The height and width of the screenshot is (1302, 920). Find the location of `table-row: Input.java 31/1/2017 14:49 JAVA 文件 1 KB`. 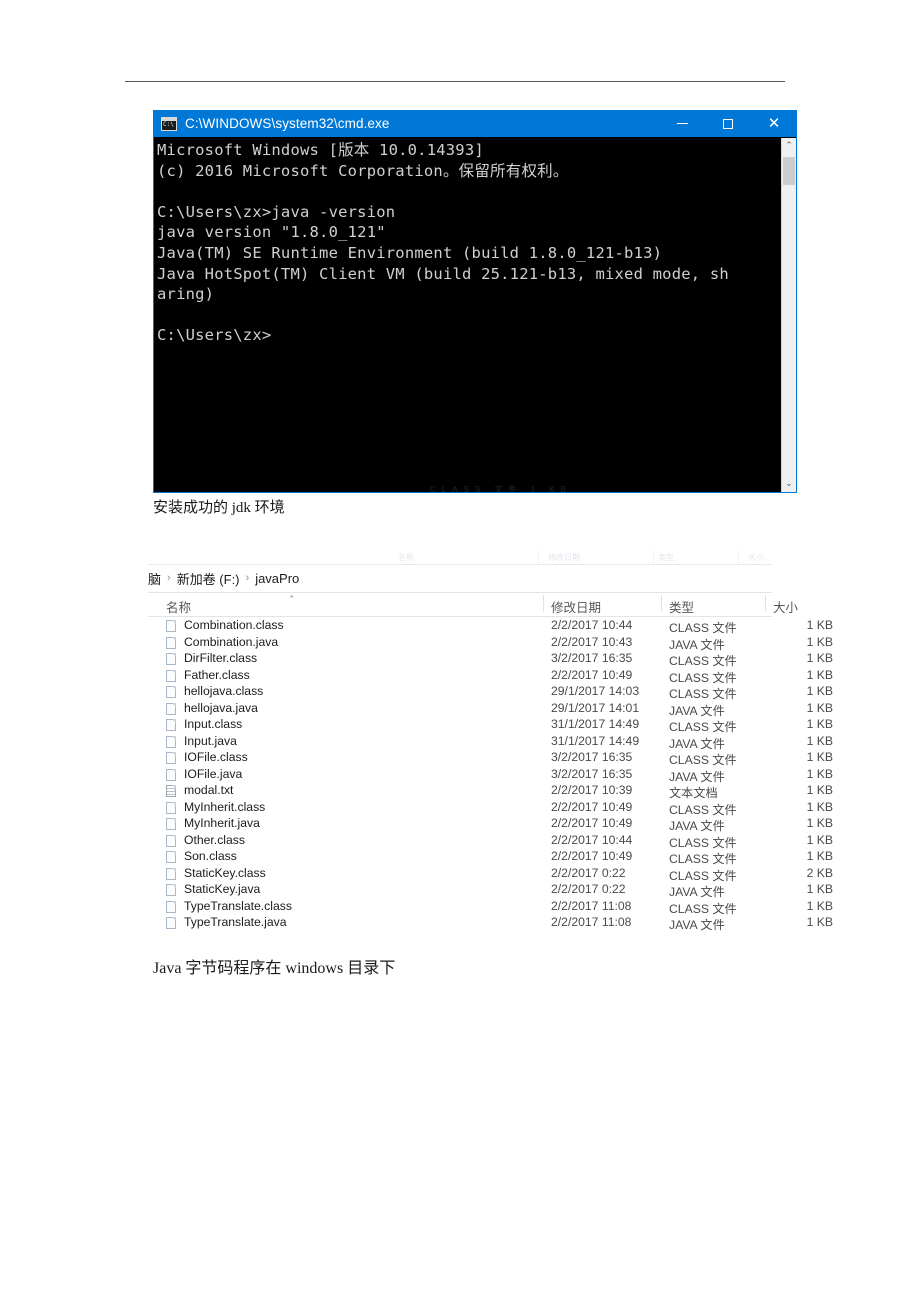

table-row: Input.java 31/1/2017 14:49 JAVA 文件 1 KB is located at coordinates (490, 742).